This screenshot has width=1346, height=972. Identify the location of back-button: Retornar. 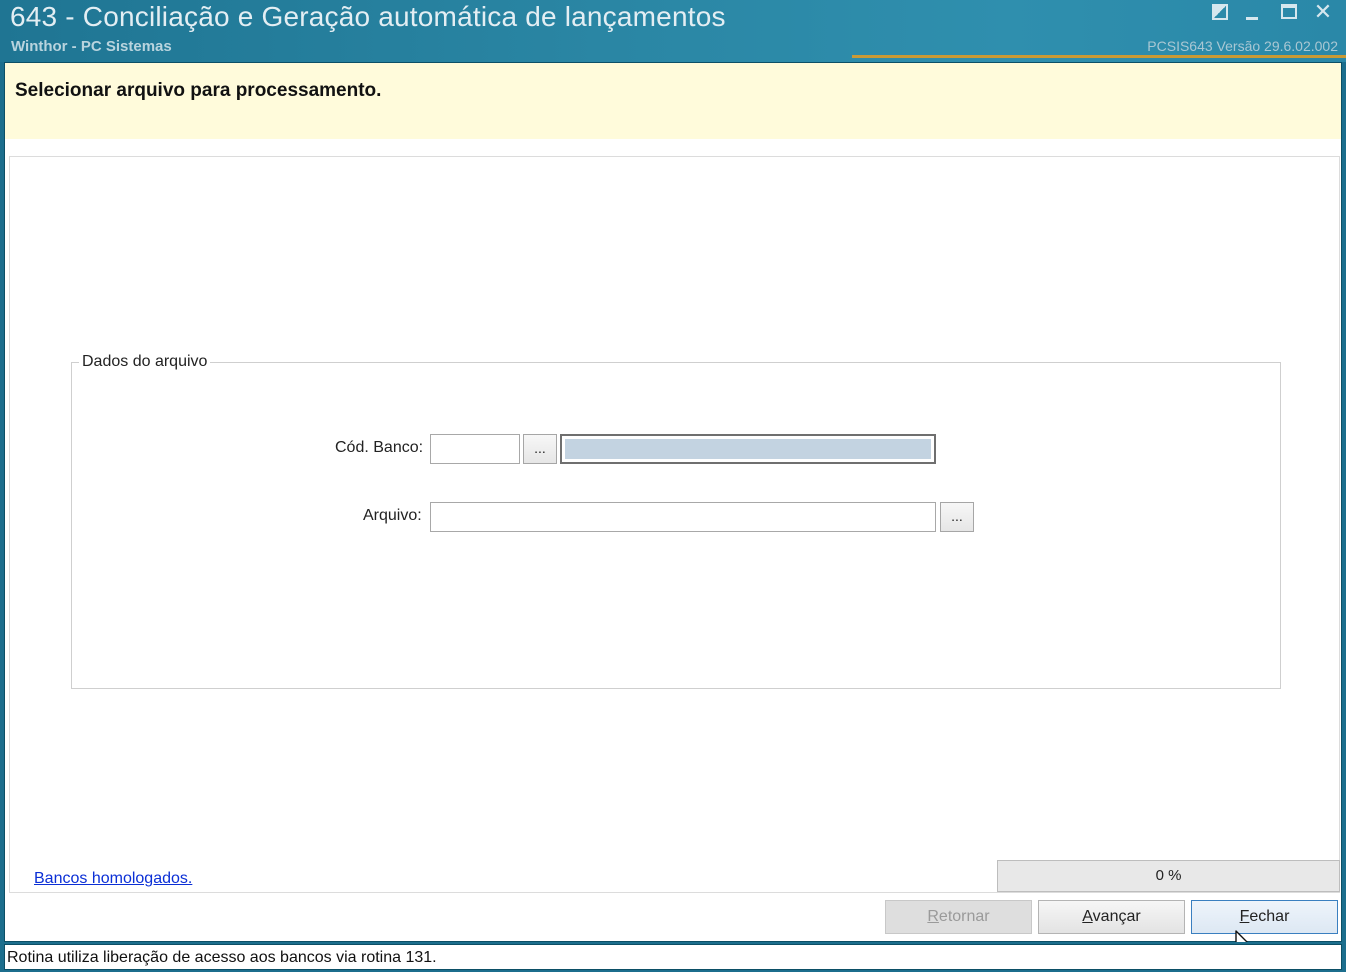
(958, 917).